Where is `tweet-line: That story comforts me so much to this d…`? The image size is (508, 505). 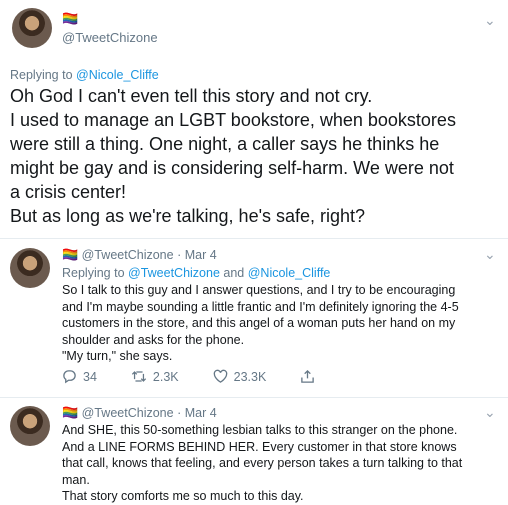
tweet-line: That story comforts me so much to this d… is located at coordinates (183, 496).